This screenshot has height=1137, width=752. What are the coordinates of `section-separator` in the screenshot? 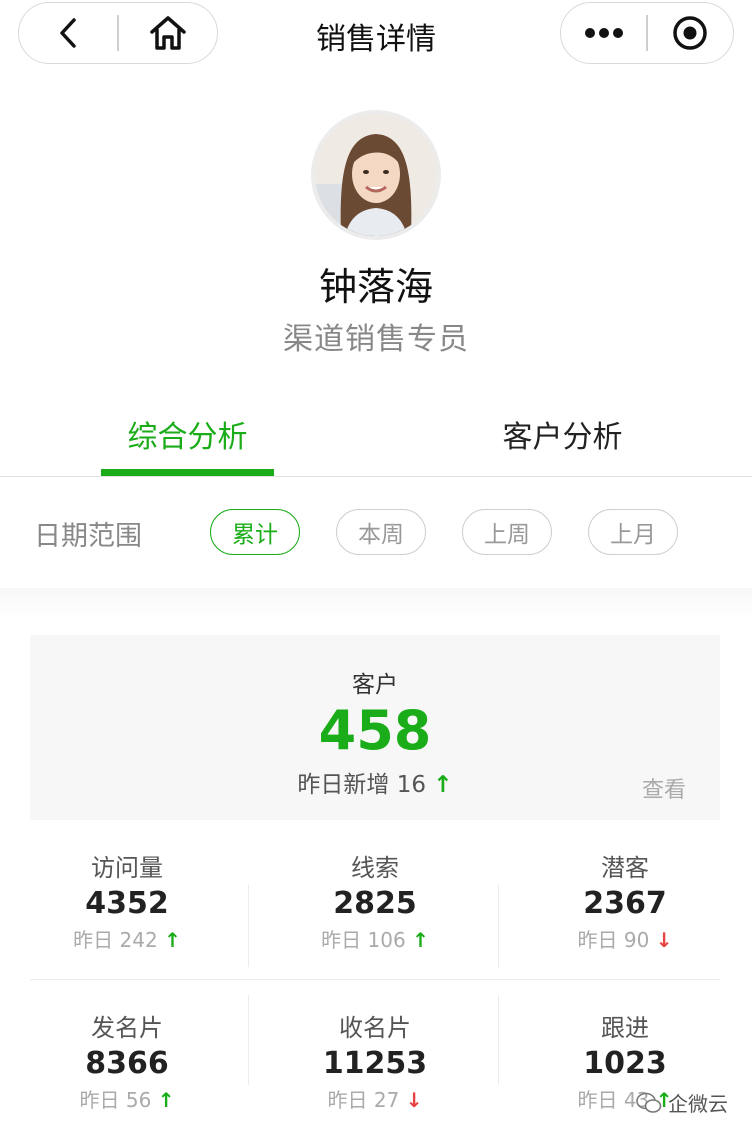 It's located at (376, 603).